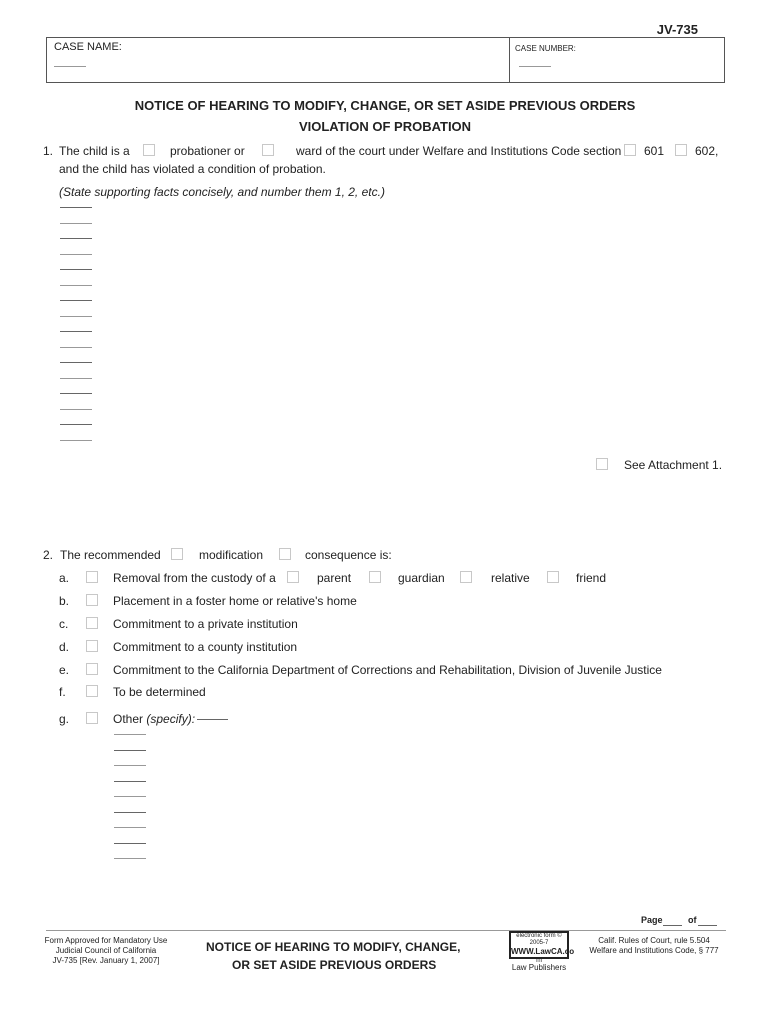  I want to click on item-e-checkbox, so click(92, 669).